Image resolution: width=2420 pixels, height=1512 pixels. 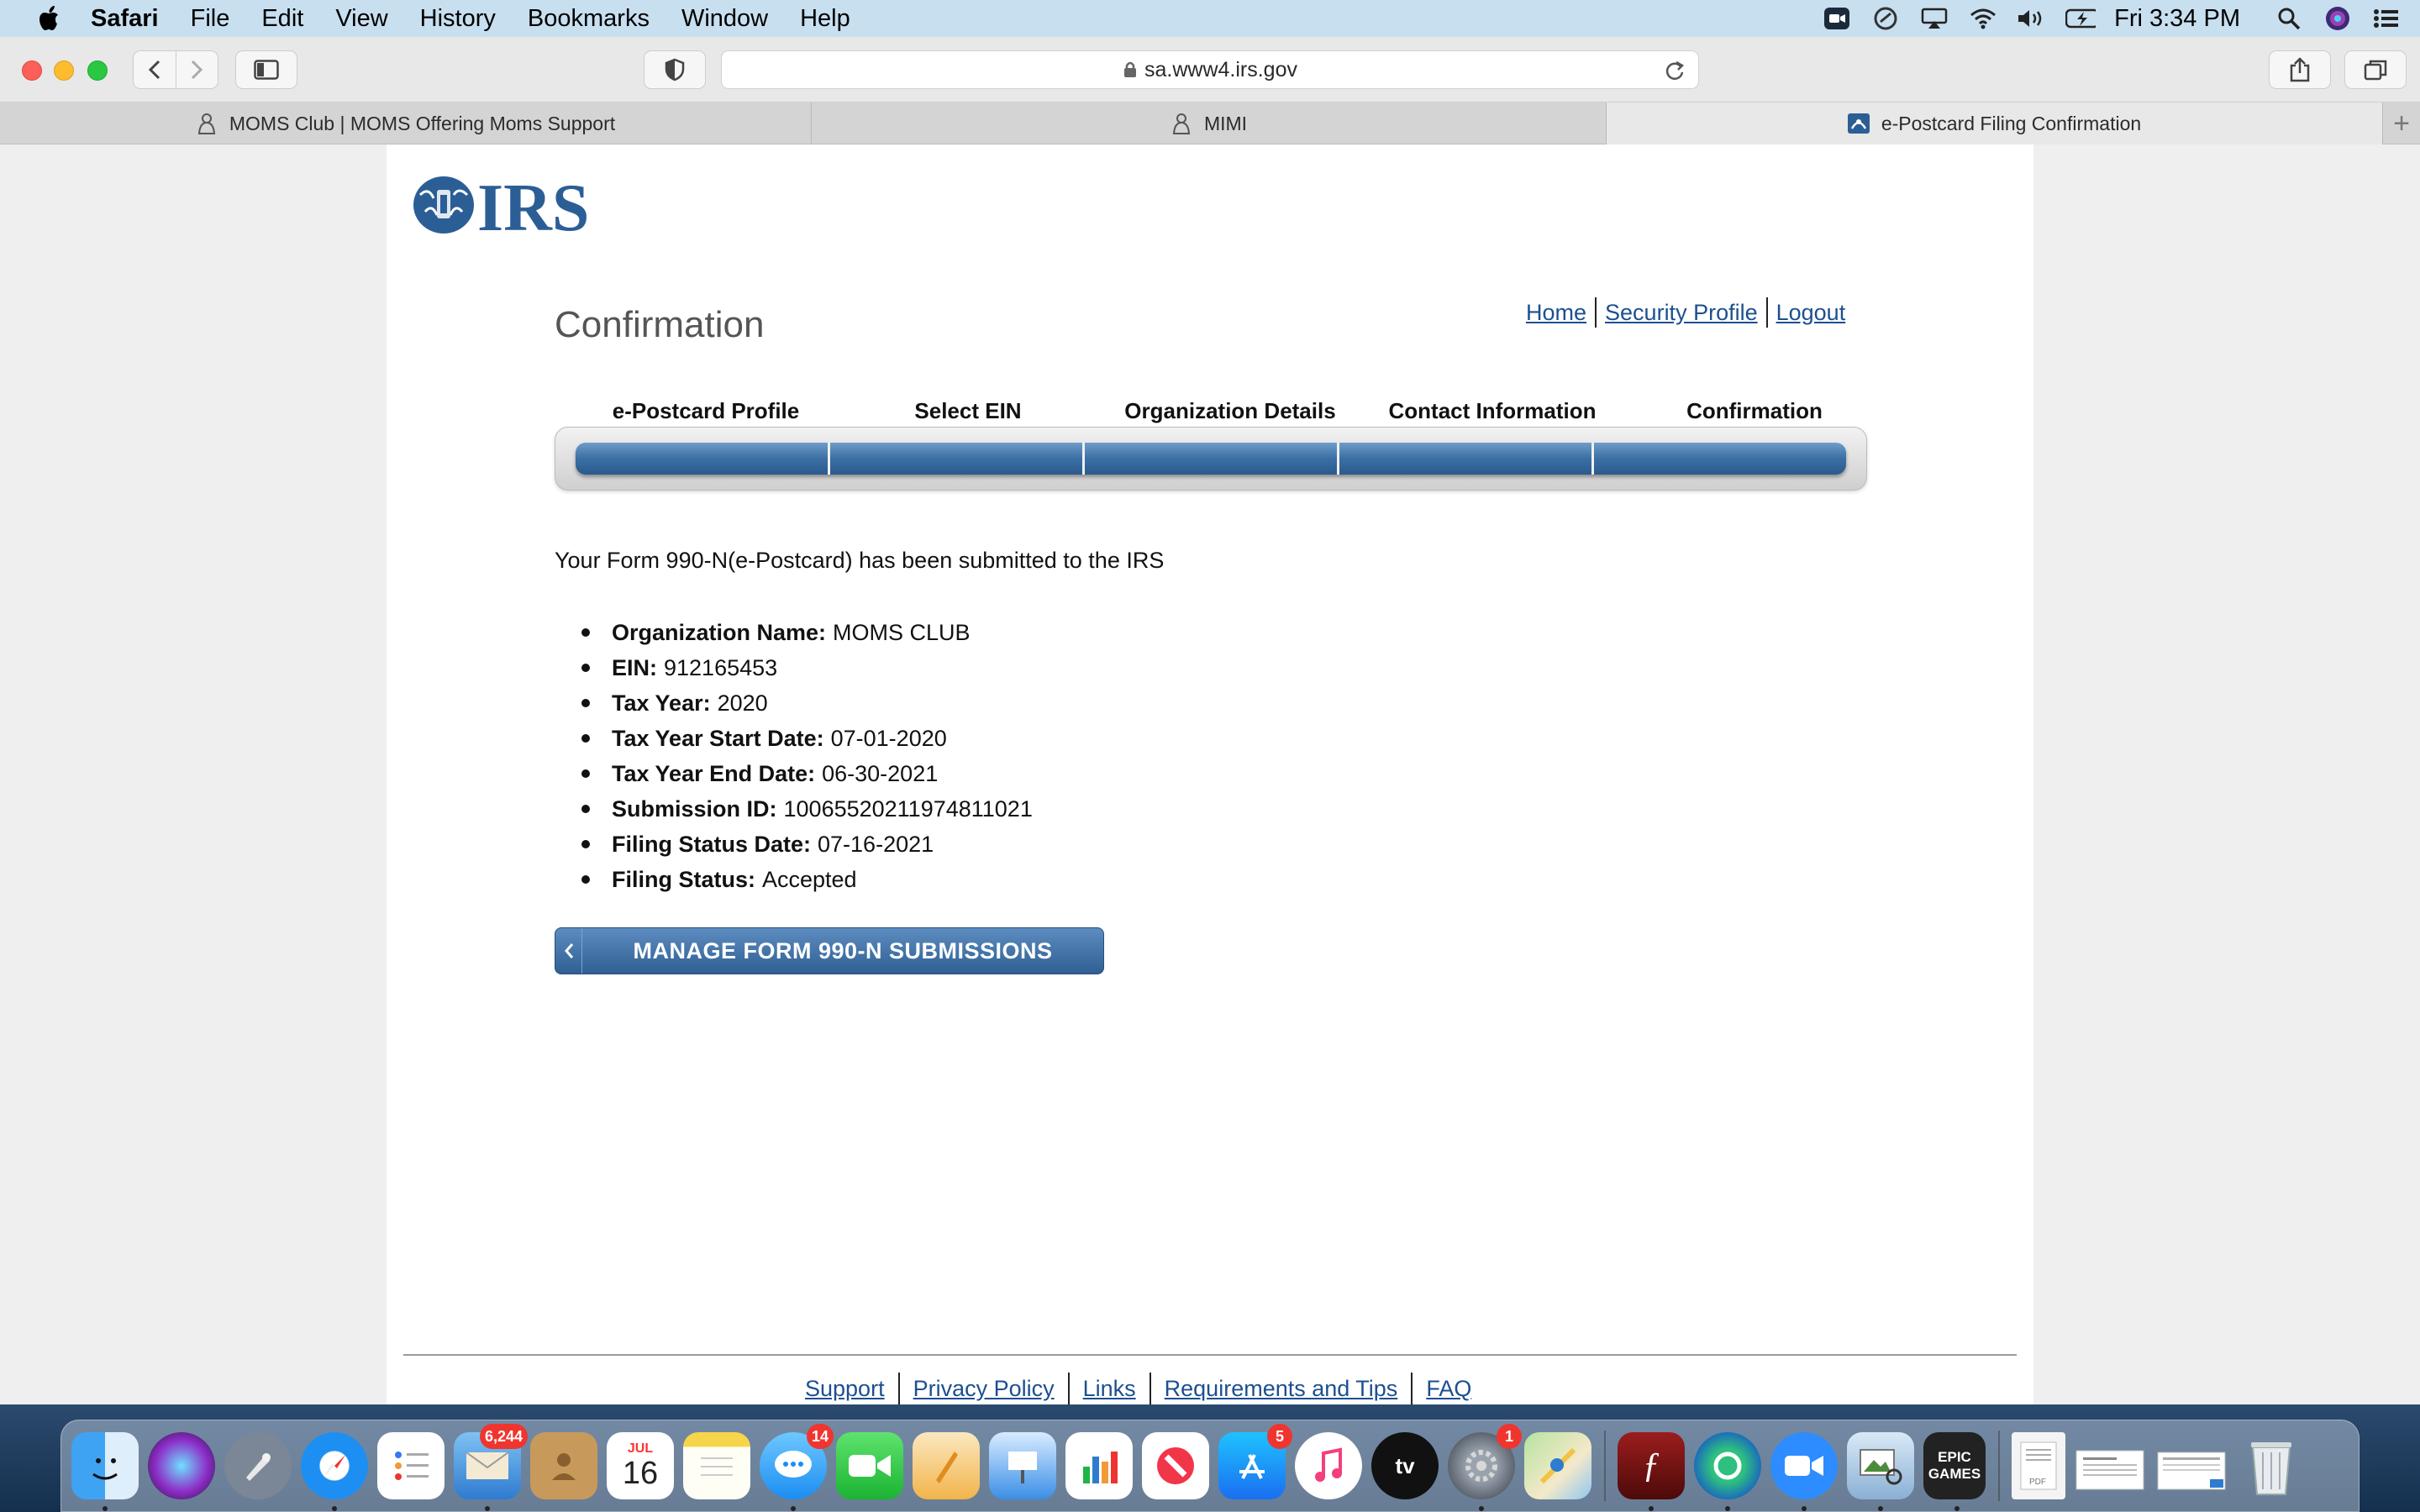 What do you see at coordinates (1493, 410) in the screenshot?
I see `step-label-contact-information: Contact Information` at bounding box center [1493, 410].